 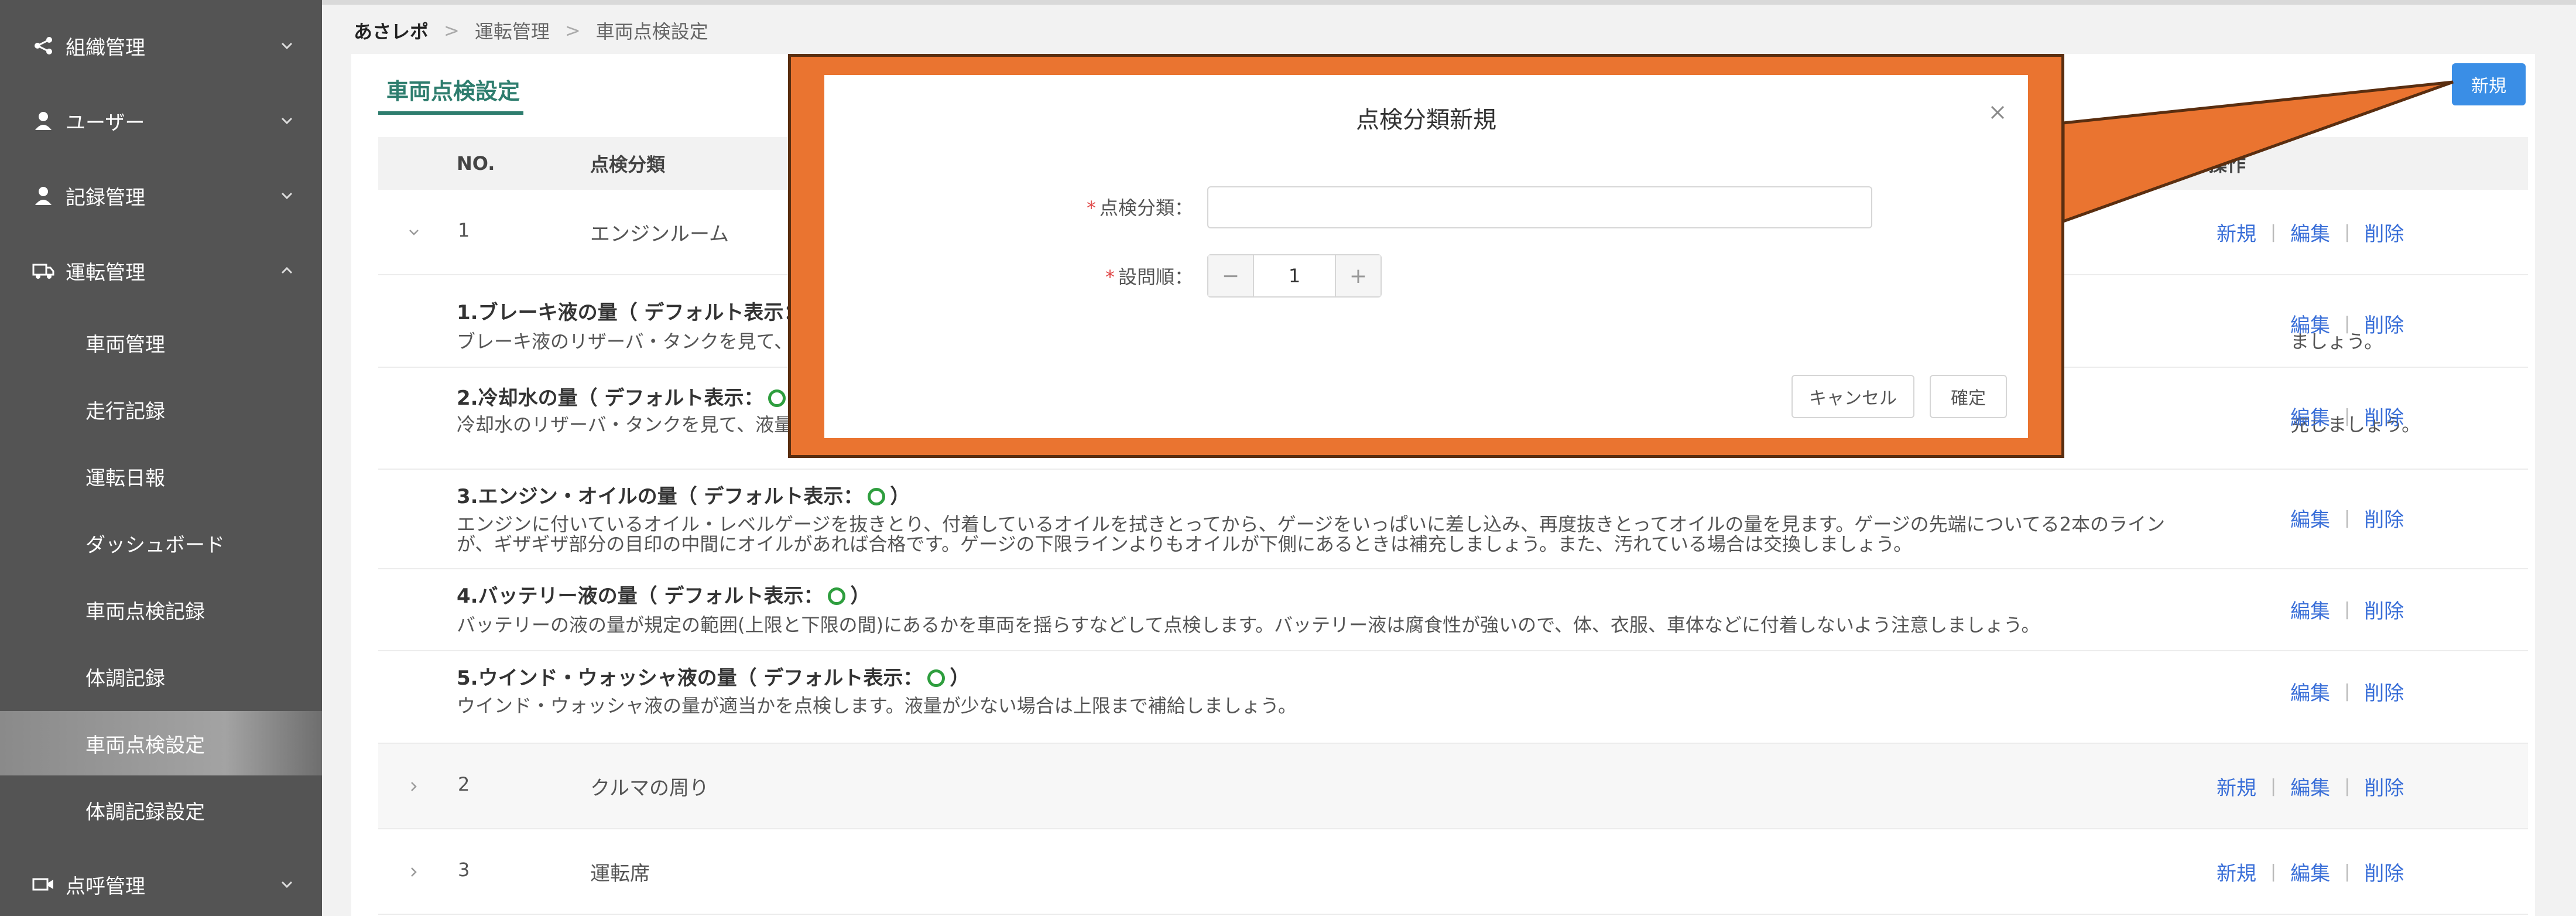 What do you see at coordinates (1426, 120) in the screenshot?
I see `dialog-title: 点検分類新規` at bounding box center [1426, 120].